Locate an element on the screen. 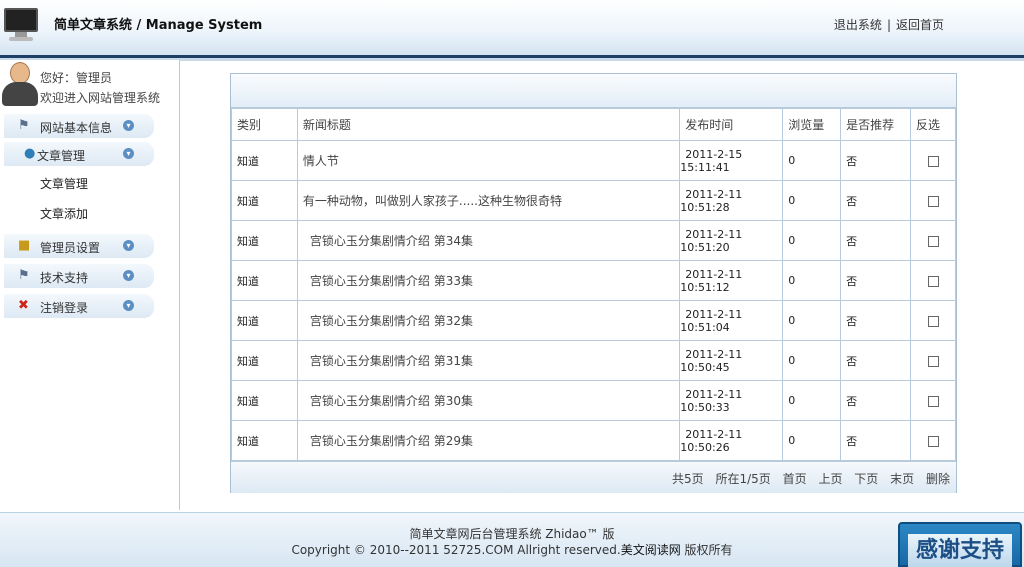 This screenshot has width=1024, height=567. page-current: 所在1/5页 is located at coordinates (743, 479).